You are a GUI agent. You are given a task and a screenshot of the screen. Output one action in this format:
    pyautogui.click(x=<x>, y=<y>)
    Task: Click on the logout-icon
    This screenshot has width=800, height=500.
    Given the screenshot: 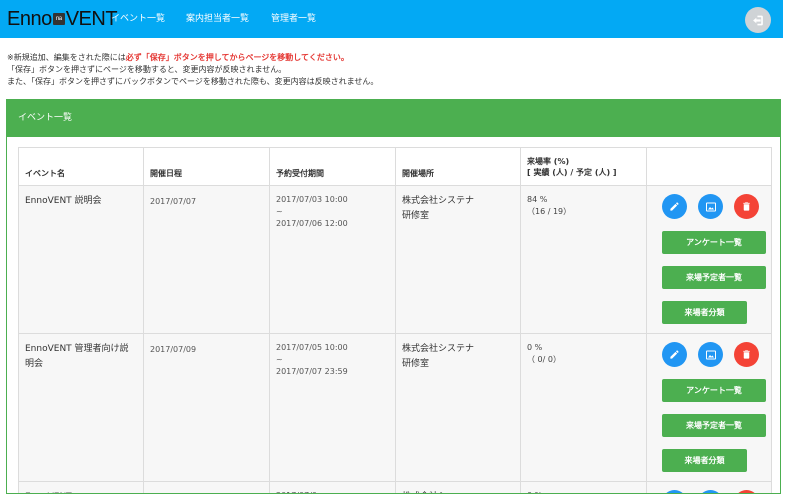 What is the action you would take?
    pyautogui.click(x=757, y=20)
    